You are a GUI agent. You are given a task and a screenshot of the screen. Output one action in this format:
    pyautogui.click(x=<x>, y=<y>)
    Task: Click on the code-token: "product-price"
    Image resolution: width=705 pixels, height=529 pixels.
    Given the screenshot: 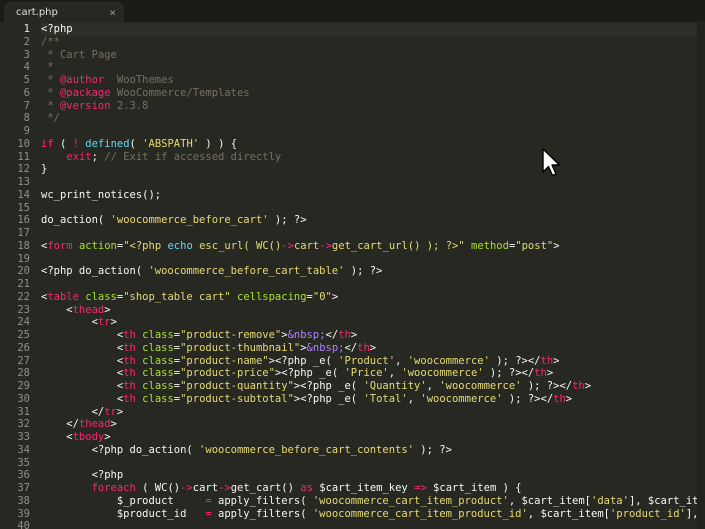 What is the action you would take?
    pyautogui.click(x=227, y=373)
    